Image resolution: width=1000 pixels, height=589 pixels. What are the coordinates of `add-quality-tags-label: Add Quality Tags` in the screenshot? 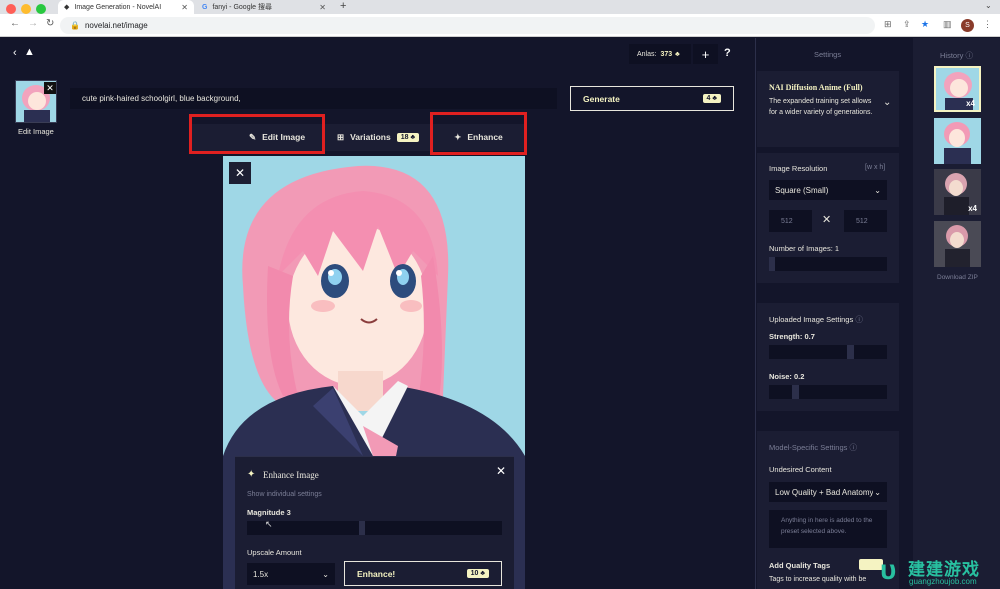 It's located at (800, 565).